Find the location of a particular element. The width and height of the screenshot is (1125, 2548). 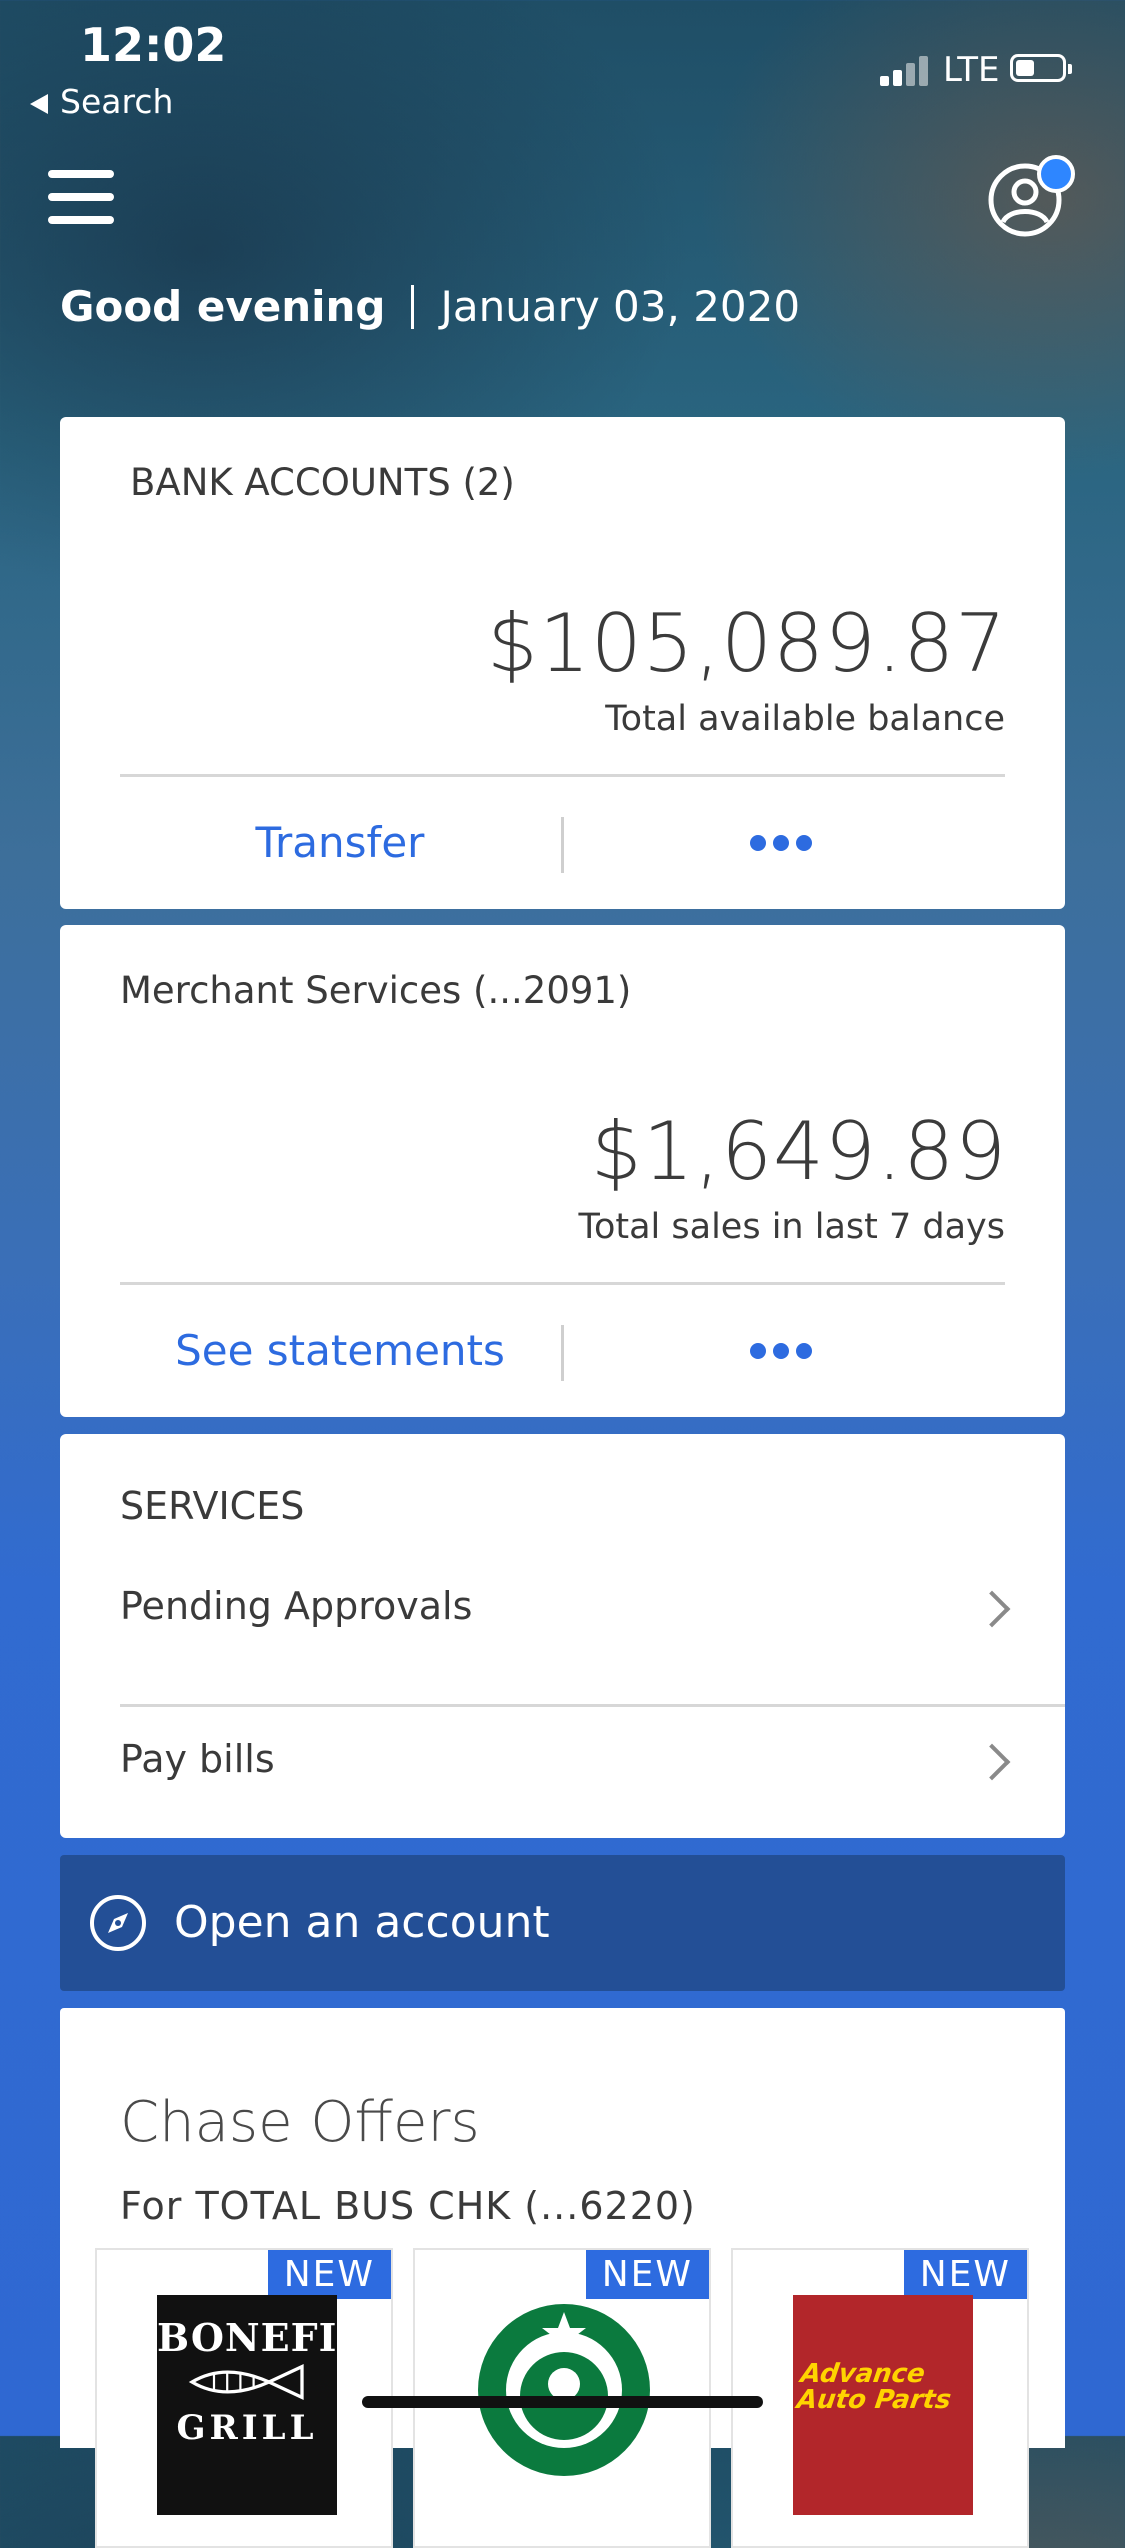

service-pay-bills: Pay bills is located at coordinates (592, 1782).